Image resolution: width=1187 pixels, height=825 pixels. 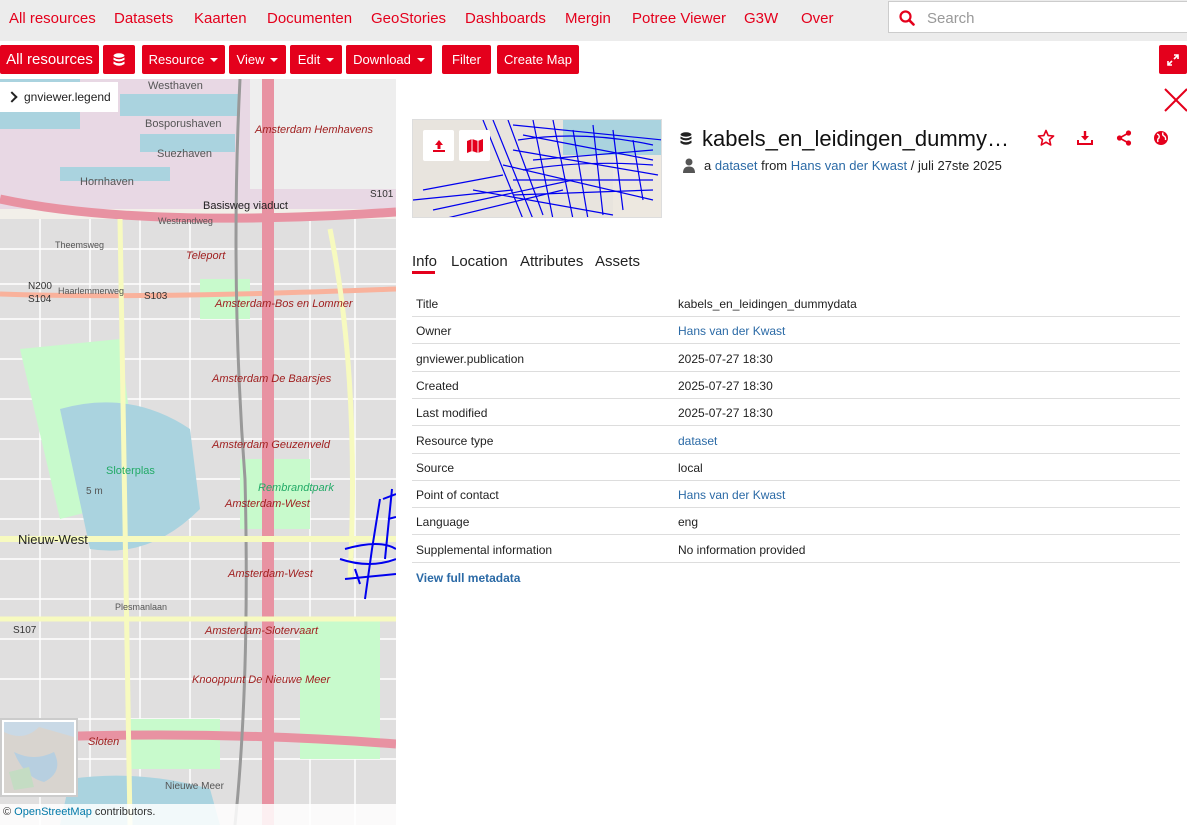 I want to click on minimap-image, so click(x=39, y=757).